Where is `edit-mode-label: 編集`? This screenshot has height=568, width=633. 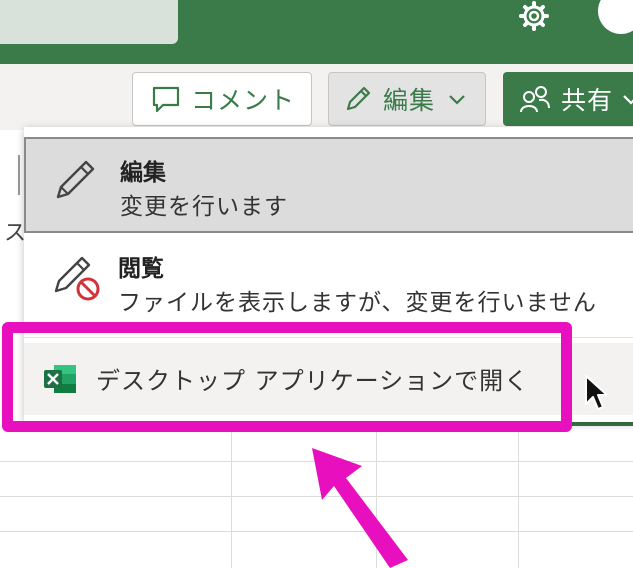 edit-mode-label: 編集 is located at coordinates (409, 100).